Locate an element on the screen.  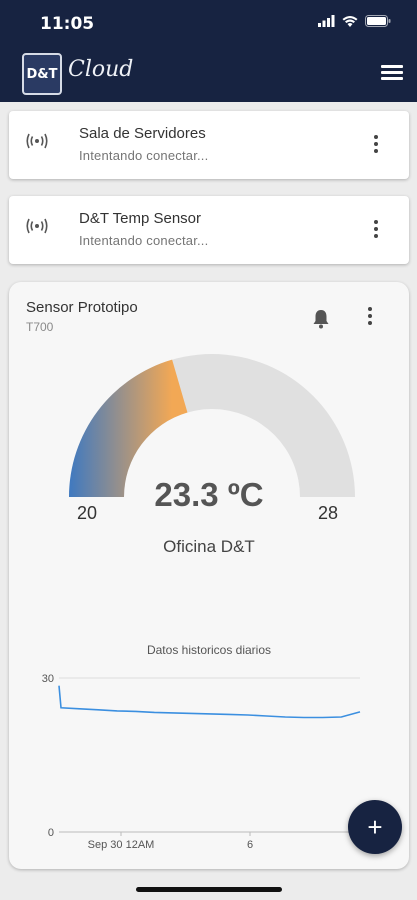
status-icons is located at coordinates (354, 21).